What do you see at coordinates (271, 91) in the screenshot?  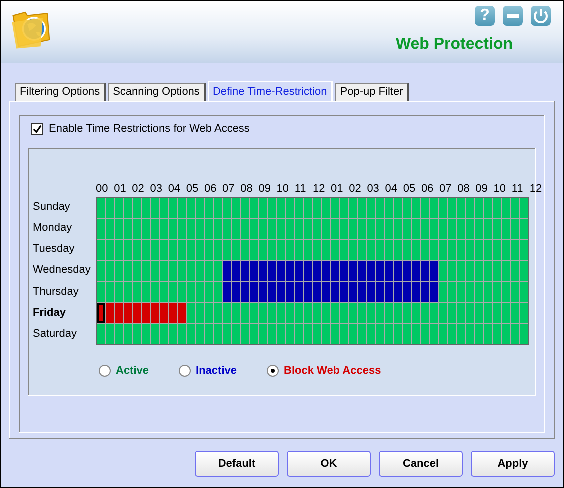 I see `tab: Define Time-Restriction` at bounding box center [271, 91].